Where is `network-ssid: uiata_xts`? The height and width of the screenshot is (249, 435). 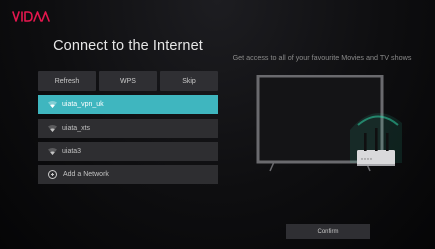 network-ssid: uiata_xts is located at coordinates (76, 128).